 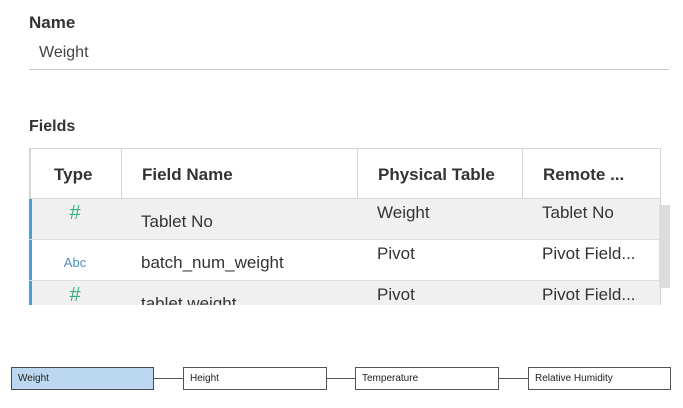 What do you see at coordinates (75, 262) in the screenshot?
I see `string-icon: Abc` at bounding box center [75, 262].